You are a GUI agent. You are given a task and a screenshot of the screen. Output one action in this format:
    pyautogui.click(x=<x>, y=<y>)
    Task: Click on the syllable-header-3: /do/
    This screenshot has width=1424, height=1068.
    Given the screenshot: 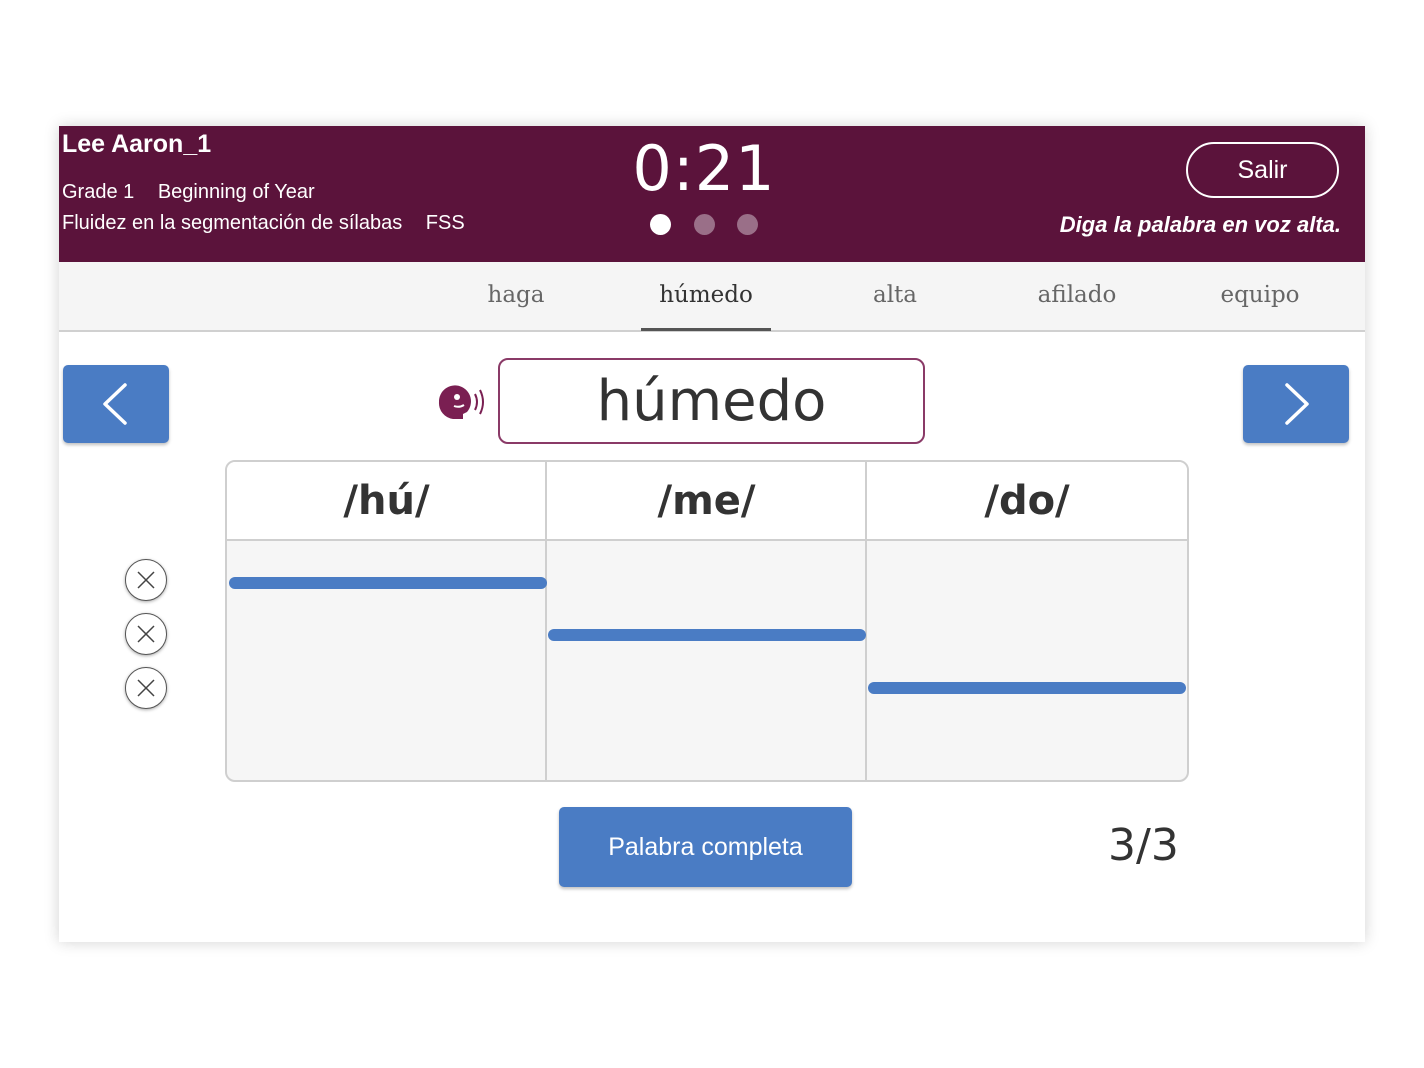 What is the action you would take?
    pyautogui.click(x=1027, y=501)
    